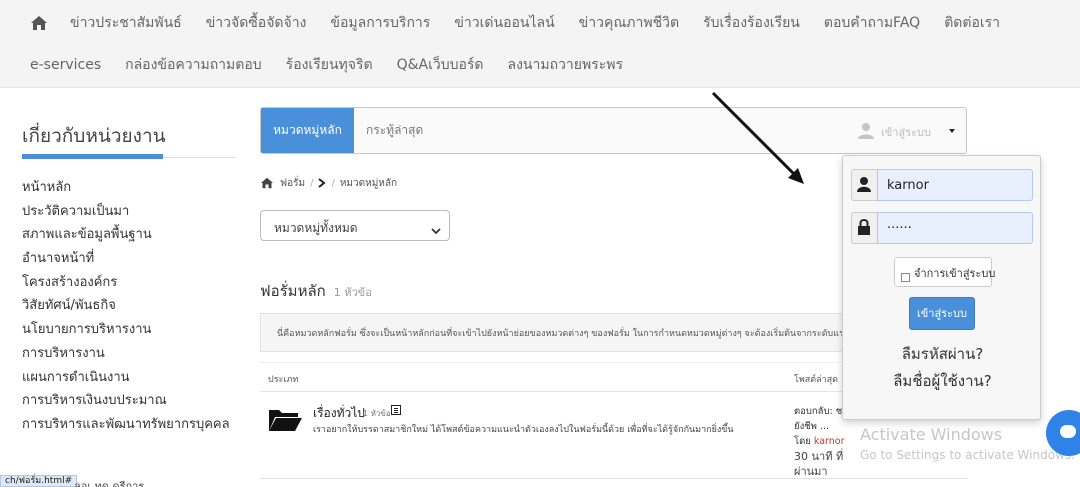 The width and height of the screenshot is (1080, 487). What do you see at coordinates (322, 183) in the screenshot?
I see `chevron-right-icon` at bounding box center [322, 183].